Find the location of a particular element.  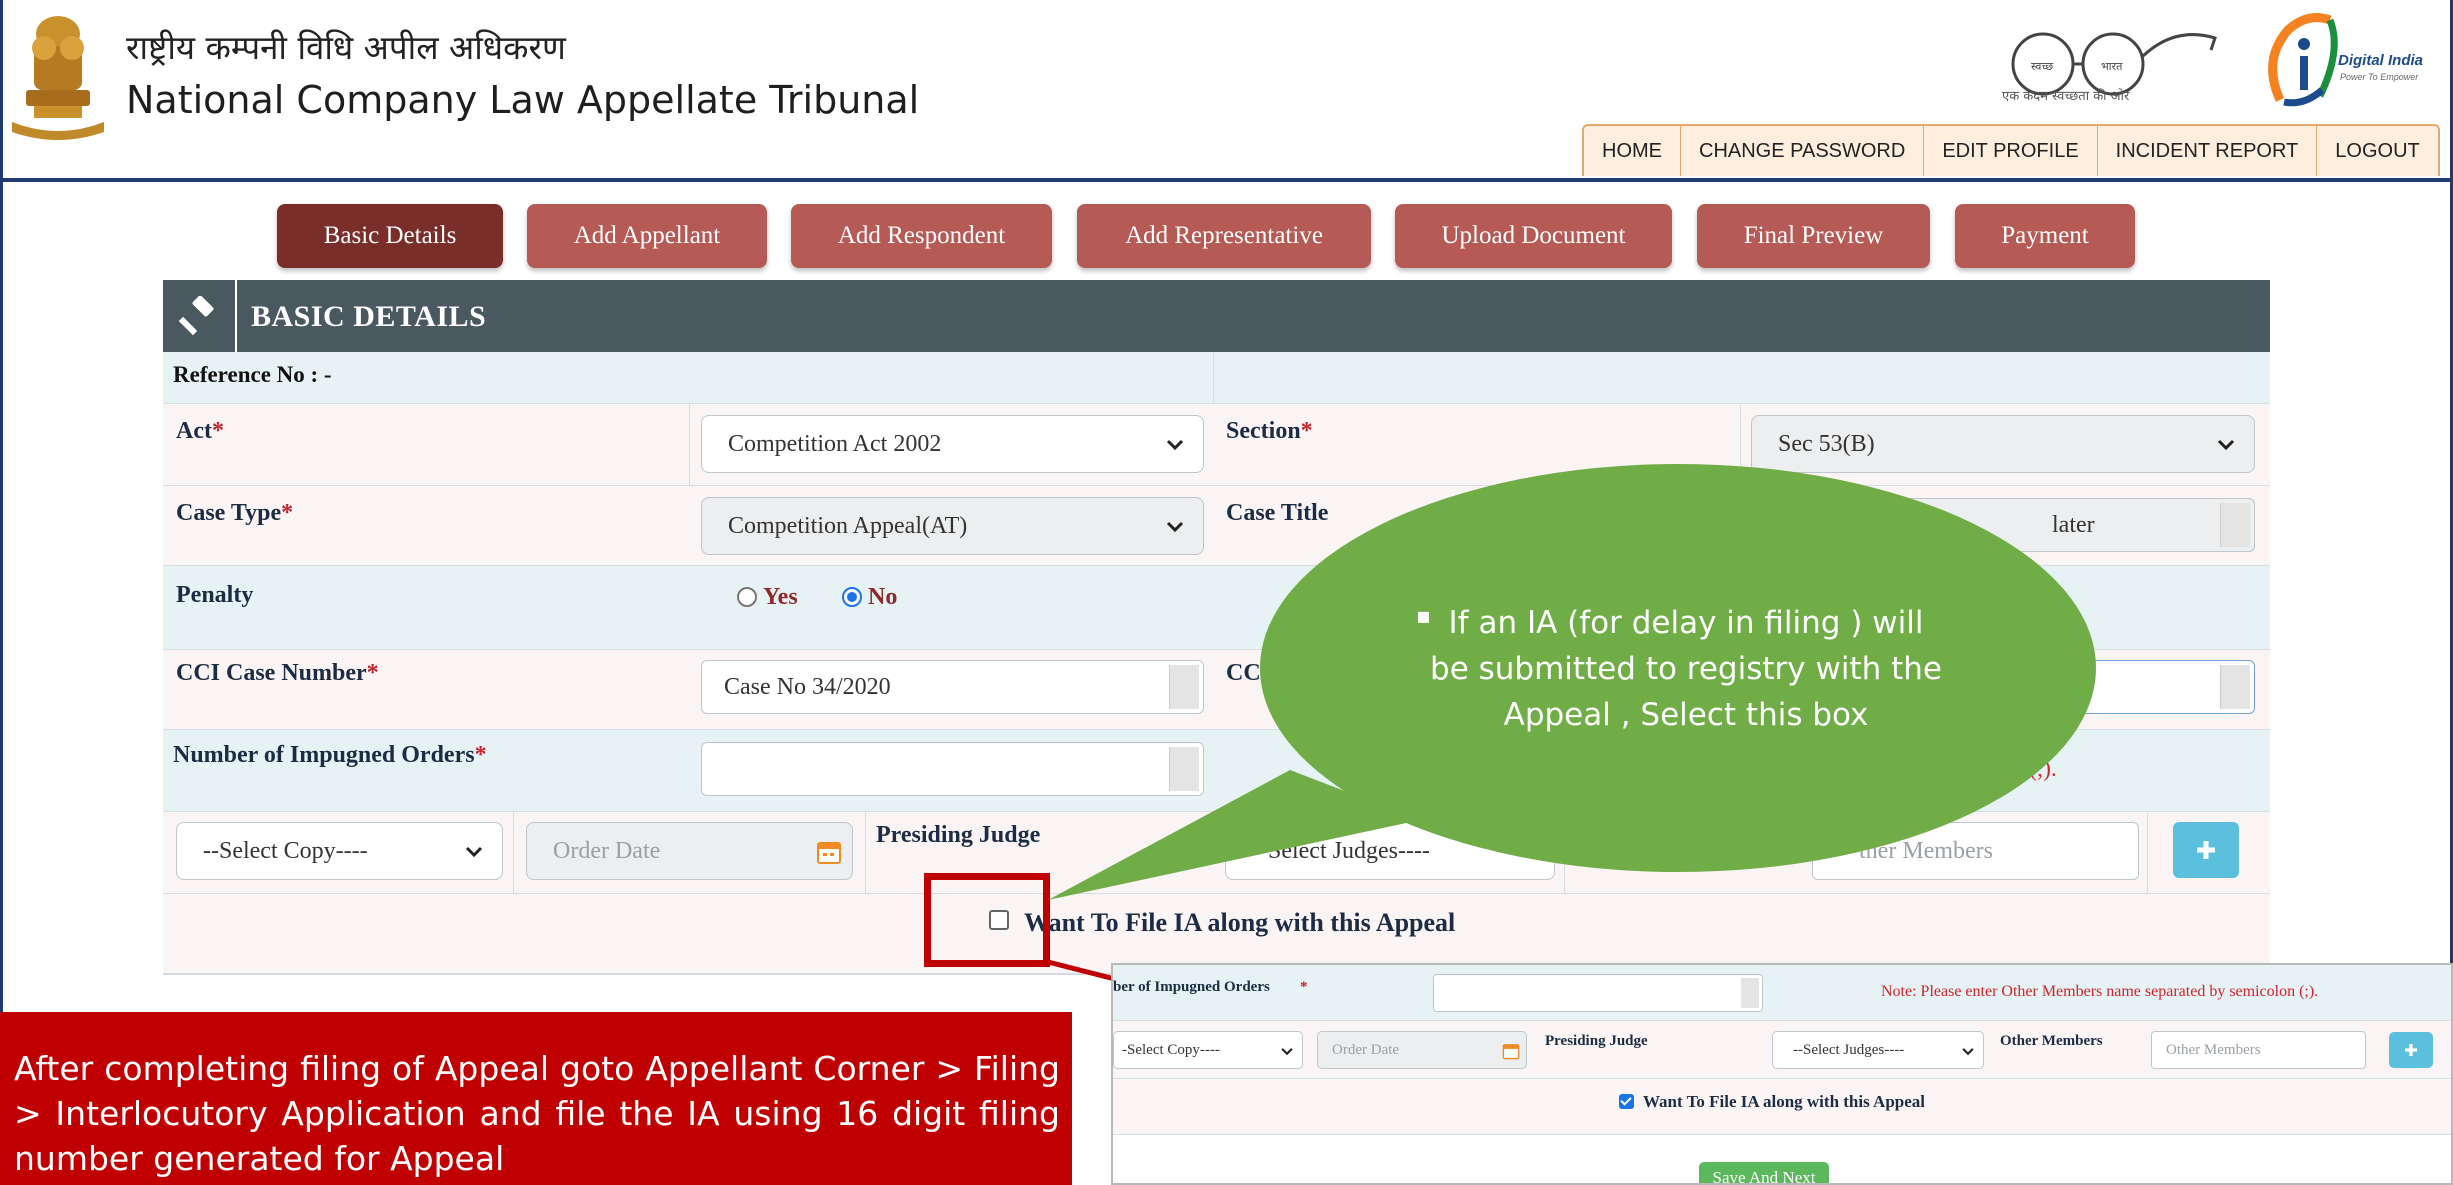

gavel-icon is located at coordinates (200, 316).